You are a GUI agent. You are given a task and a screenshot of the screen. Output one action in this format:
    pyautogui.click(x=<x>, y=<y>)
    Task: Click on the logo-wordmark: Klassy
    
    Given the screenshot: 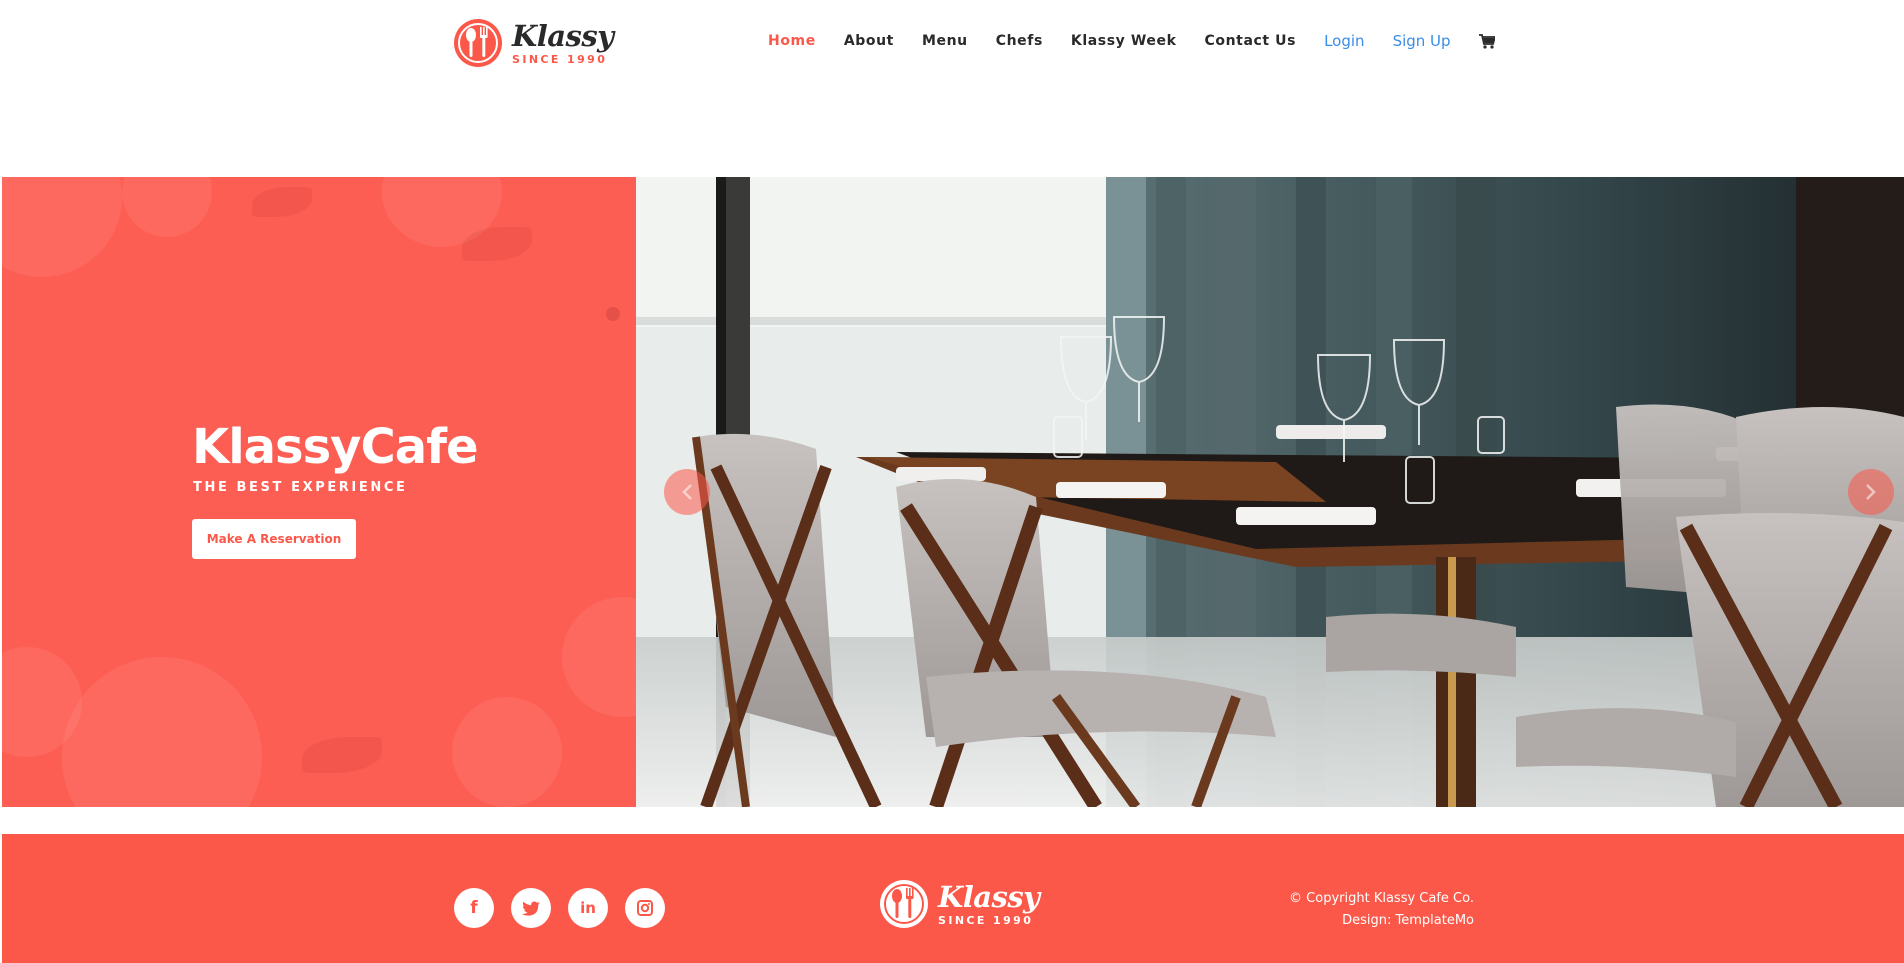 What is the action you would take?
    pyautogui.click(x=563, y=35)
    